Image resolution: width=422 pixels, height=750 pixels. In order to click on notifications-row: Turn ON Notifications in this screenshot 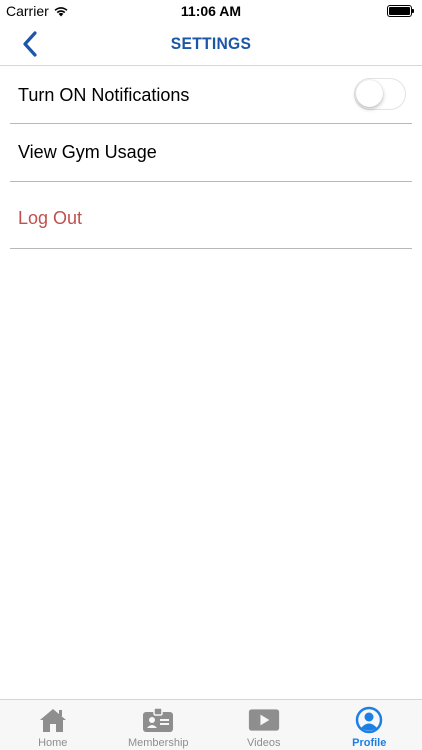, I will do `click(211, 95)`.